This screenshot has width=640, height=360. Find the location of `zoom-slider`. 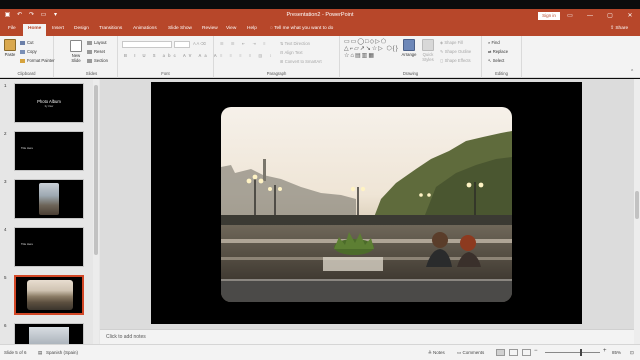

zoom-slider is located at coordinates (572, 352).